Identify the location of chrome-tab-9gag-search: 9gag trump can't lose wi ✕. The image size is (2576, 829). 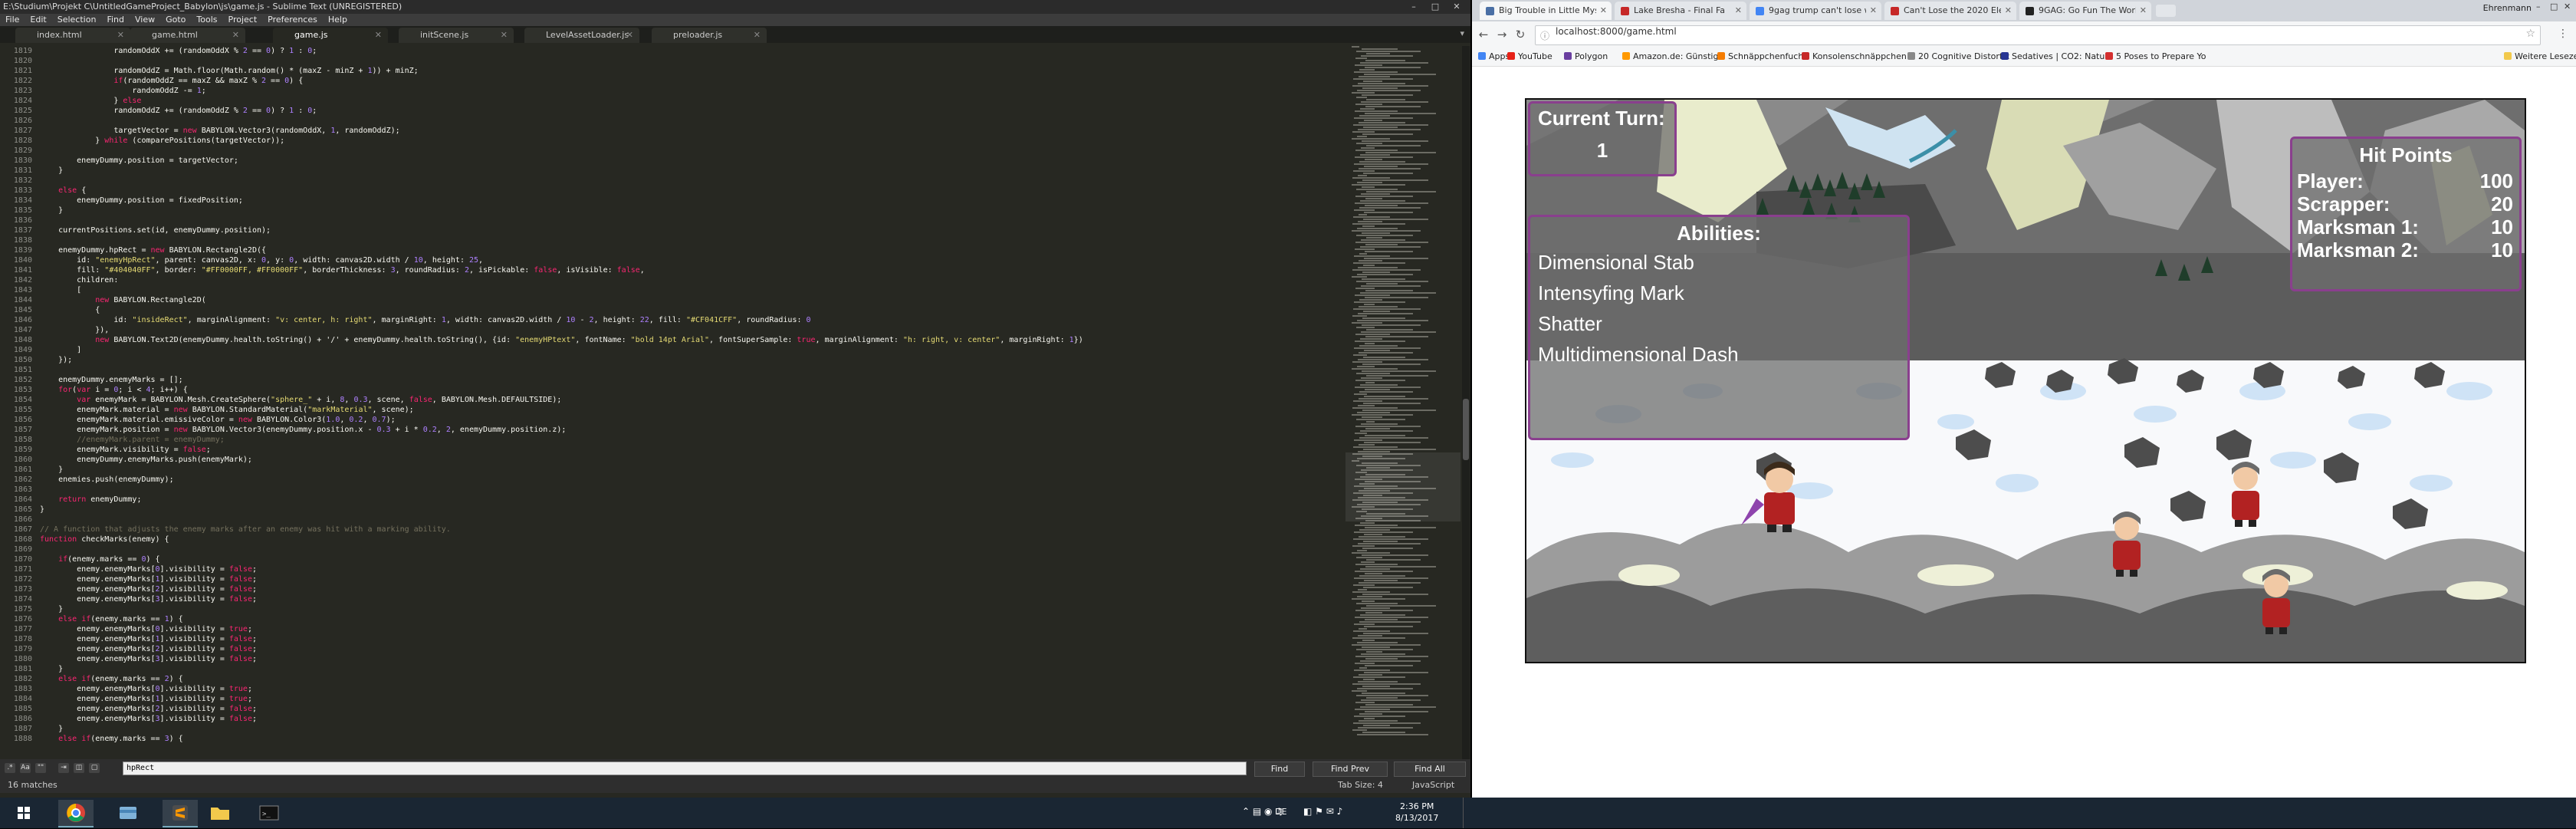
(1815, 11).